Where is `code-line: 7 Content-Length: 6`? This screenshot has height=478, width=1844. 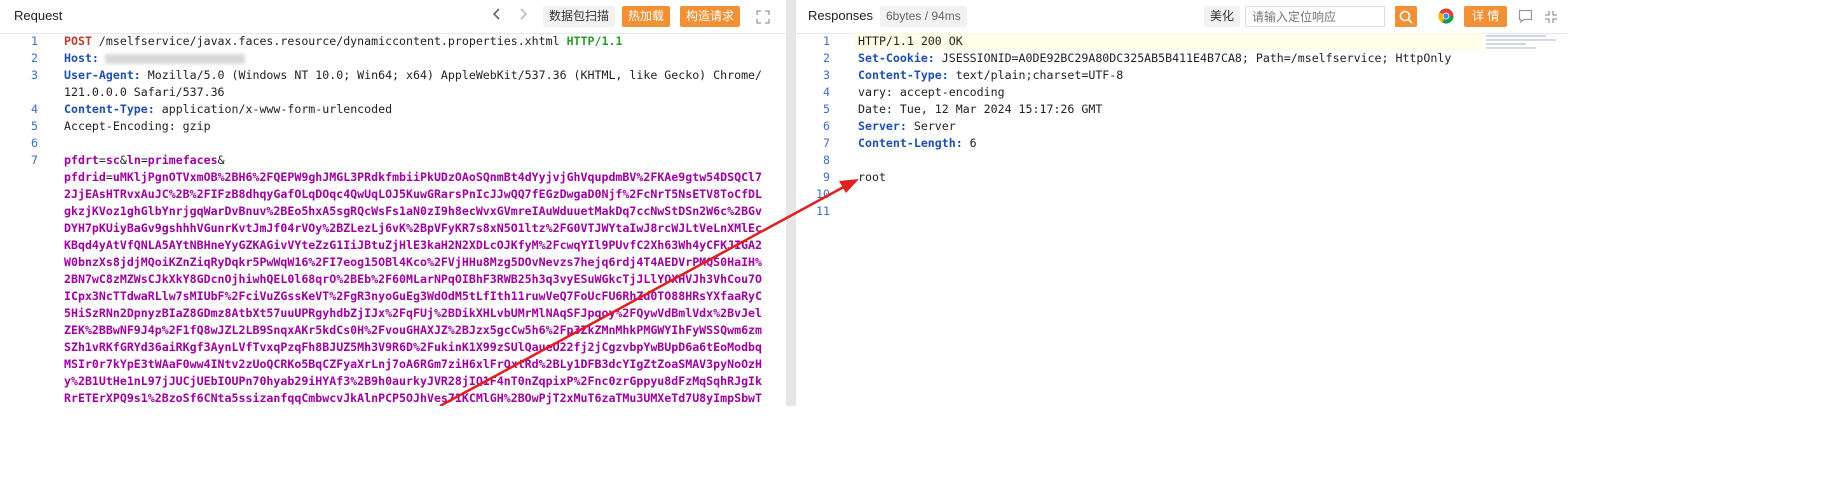
code-line: 7 Content-Length: 6 is located at coordinates (1182, 143).